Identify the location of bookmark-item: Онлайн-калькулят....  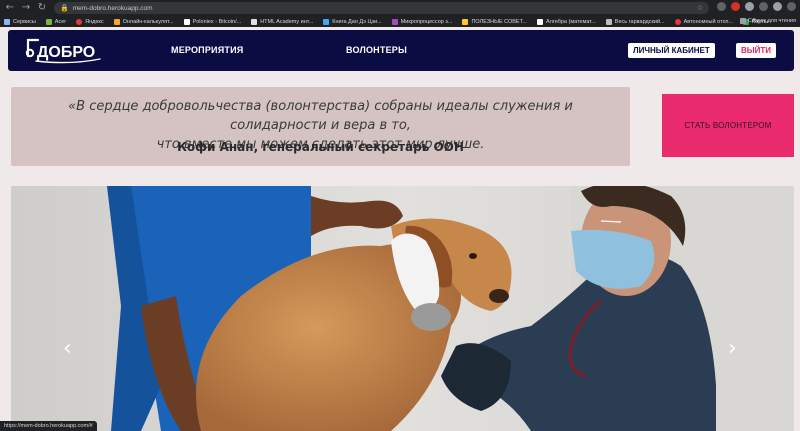
(143, 21).